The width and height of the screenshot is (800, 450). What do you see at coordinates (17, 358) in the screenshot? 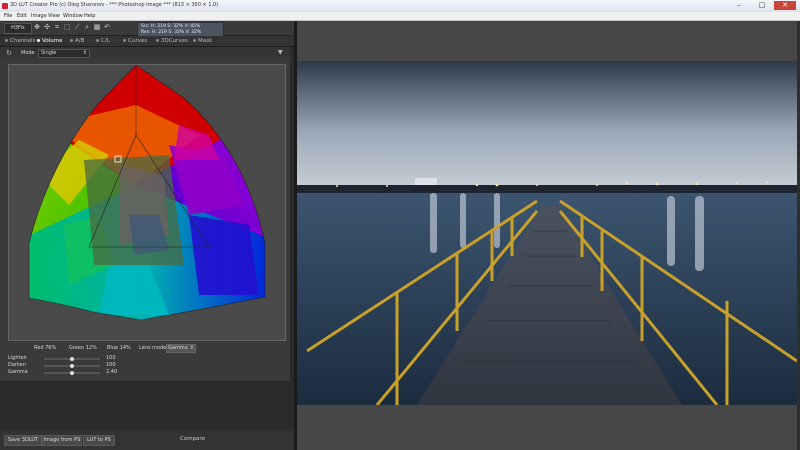
I see `lighten-label: Lighten` at bounding box center [17, 358].